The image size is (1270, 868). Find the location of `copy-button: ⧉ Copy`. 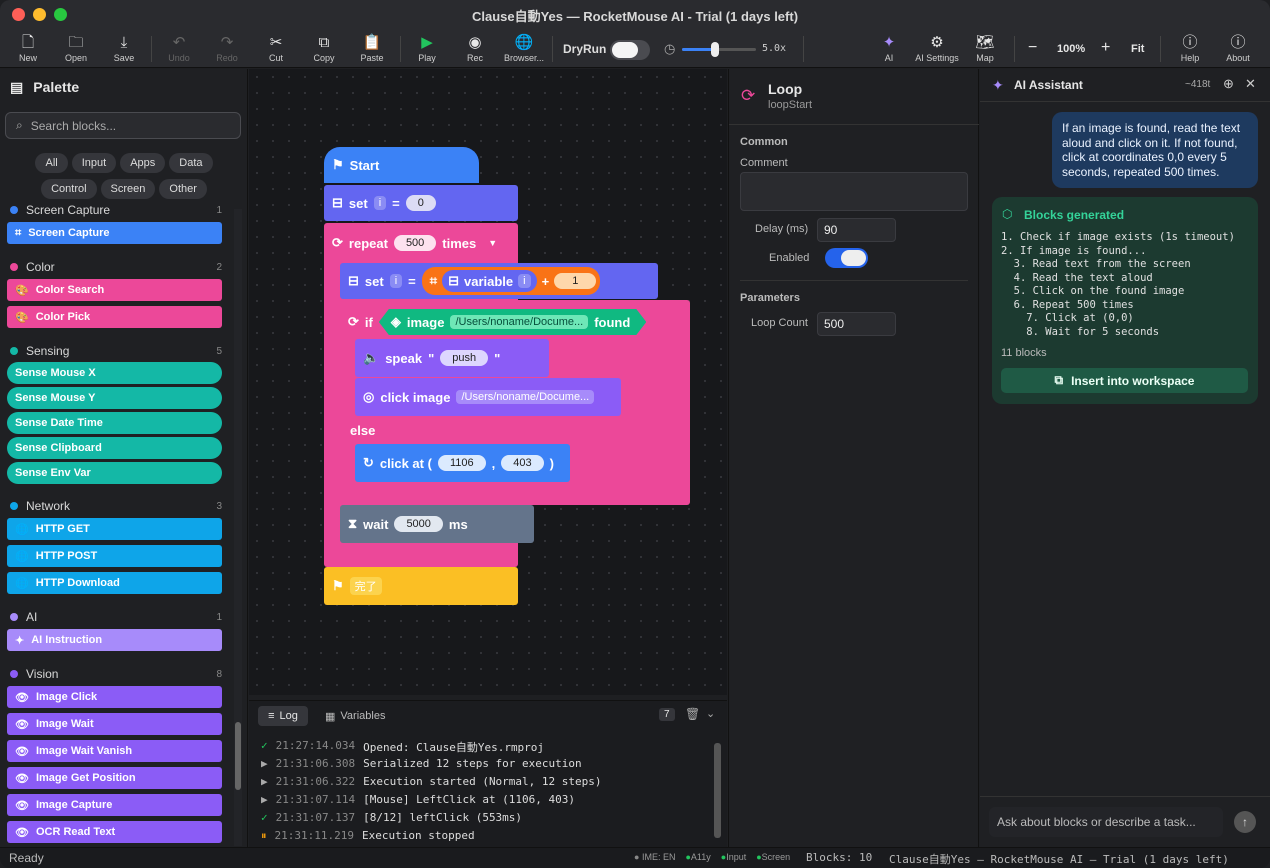

copy-button: ⧉ Copy is located at coordinates (324, 48).